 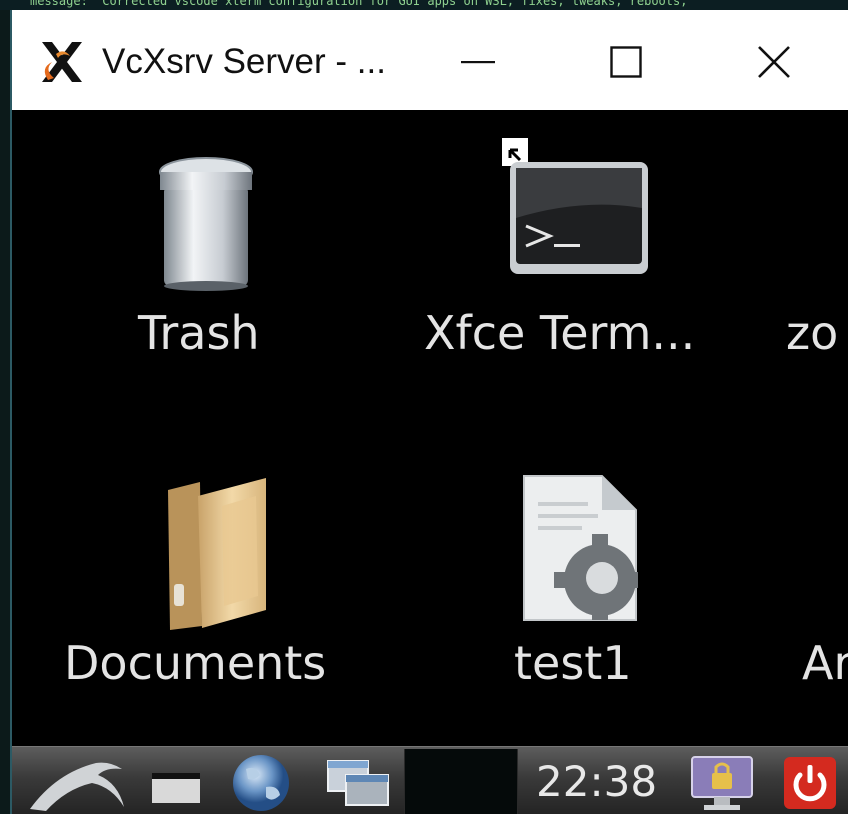 I want to click on show-desktop-icon, so click(x=176, y=785).